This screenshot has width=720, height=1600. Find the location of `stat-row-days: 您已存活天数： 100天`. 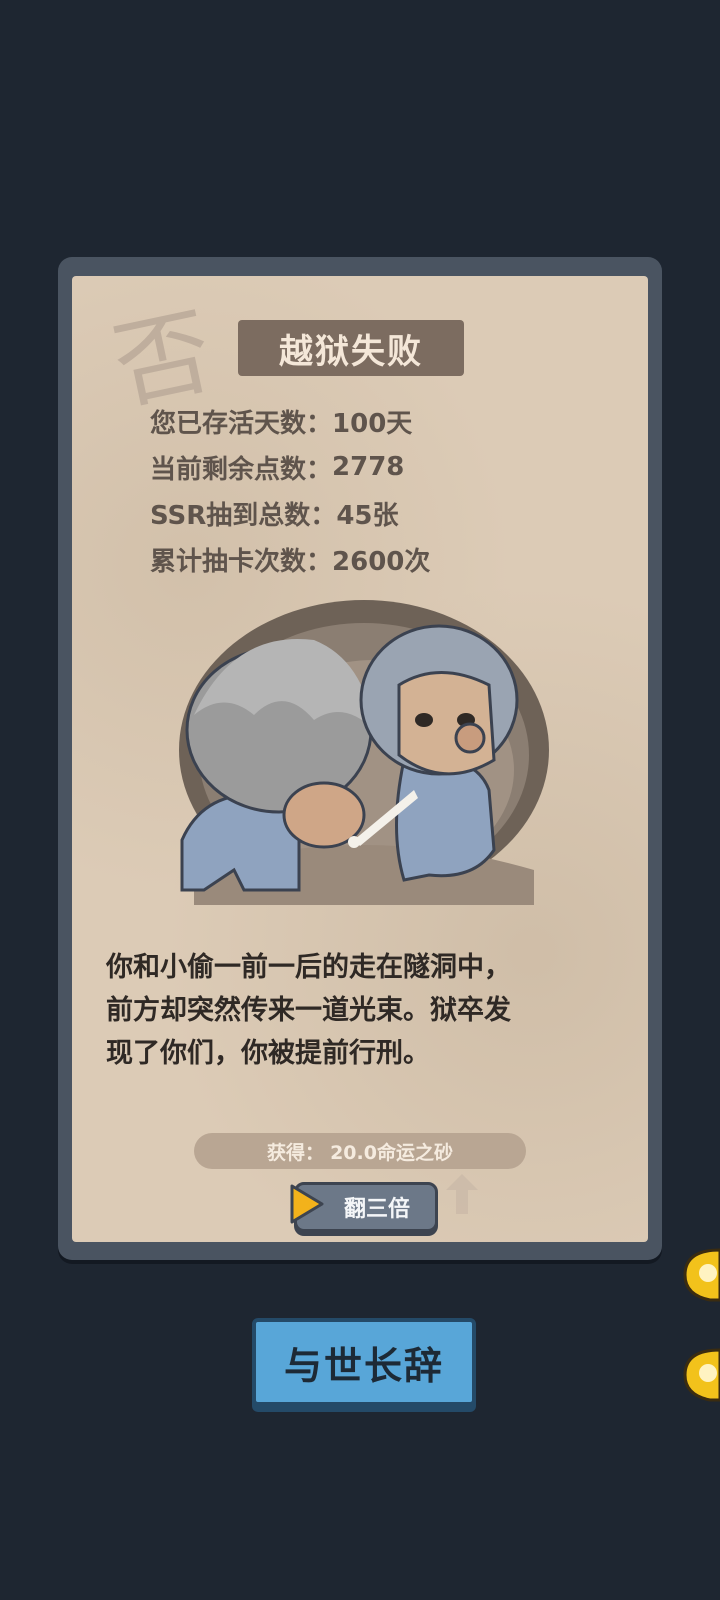

stat-row-days: 您已存活天数： 100天 is located at coordinates (290, 421).